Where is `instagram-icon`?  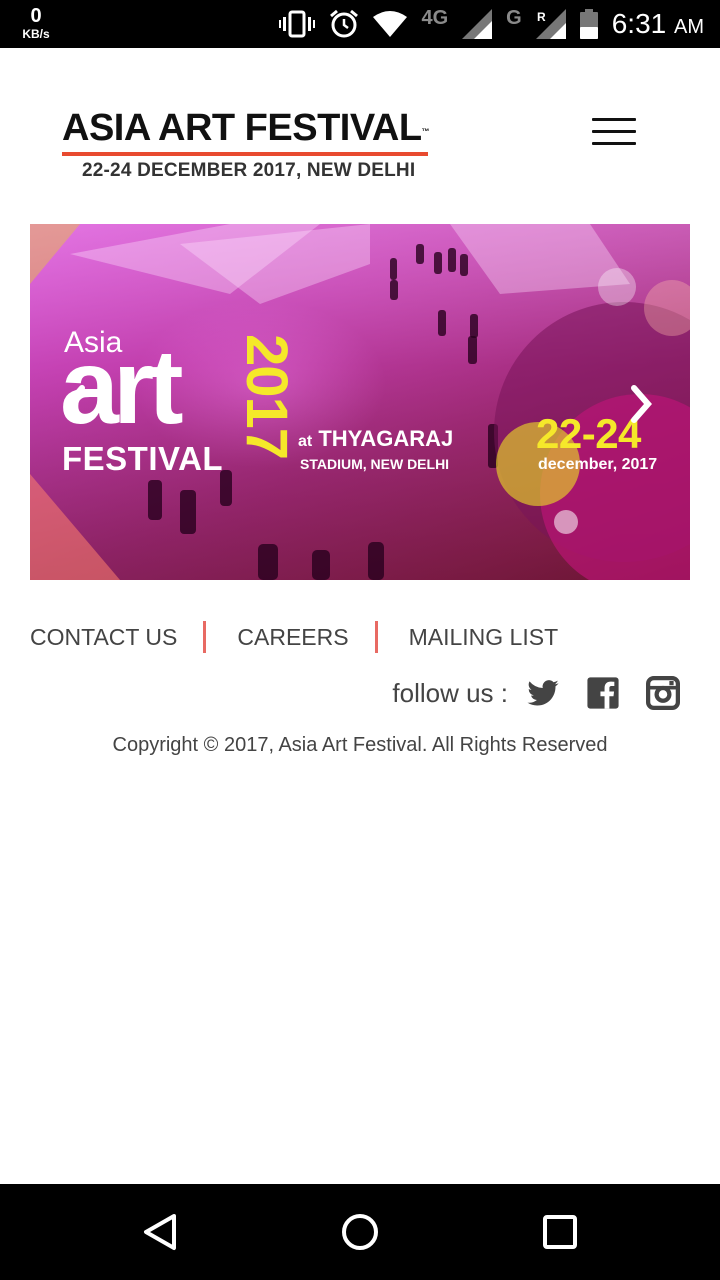 instagram-icon is located at coordinates (663, 693).